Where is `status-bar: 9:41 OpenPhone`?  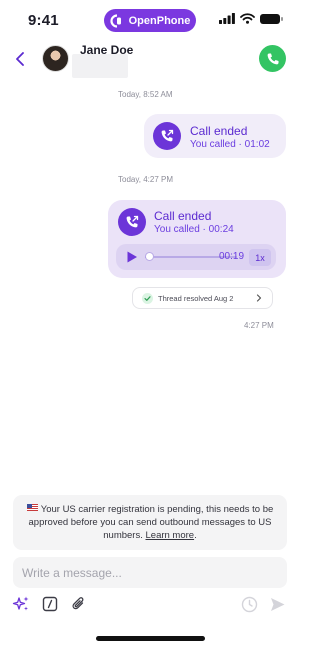
status-bar: 9:41 OpenPhone is located at coordinates (149, 20).